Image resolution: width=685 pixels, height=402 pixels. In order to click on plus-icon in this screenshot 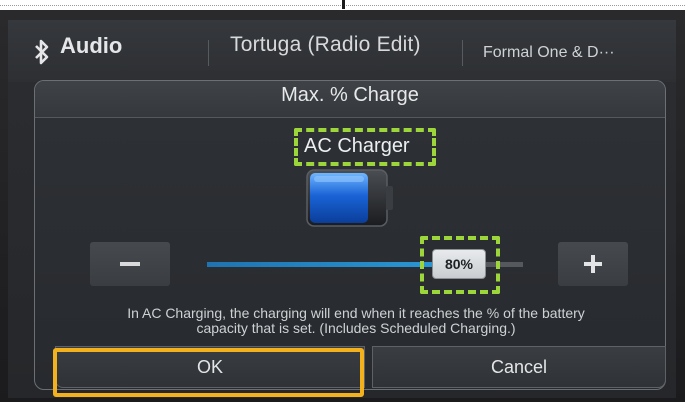, I will do `click(593, 264)`.